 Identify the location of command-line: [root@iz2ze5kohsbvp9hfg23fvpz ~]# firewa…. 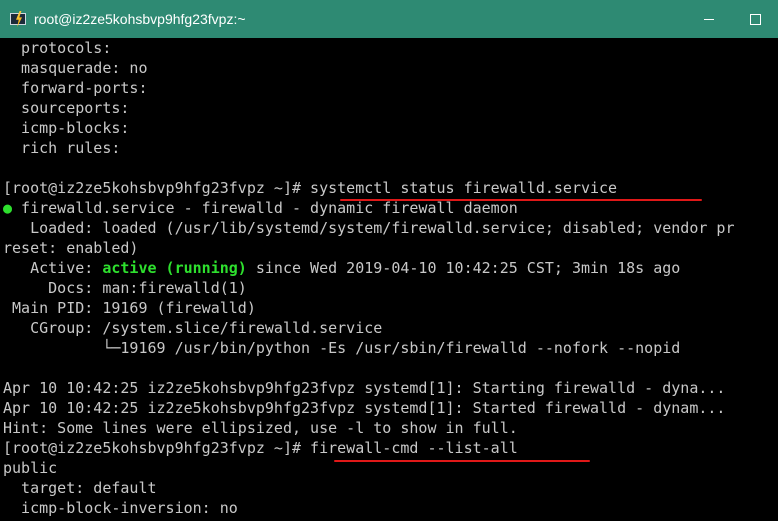
(260, 448).